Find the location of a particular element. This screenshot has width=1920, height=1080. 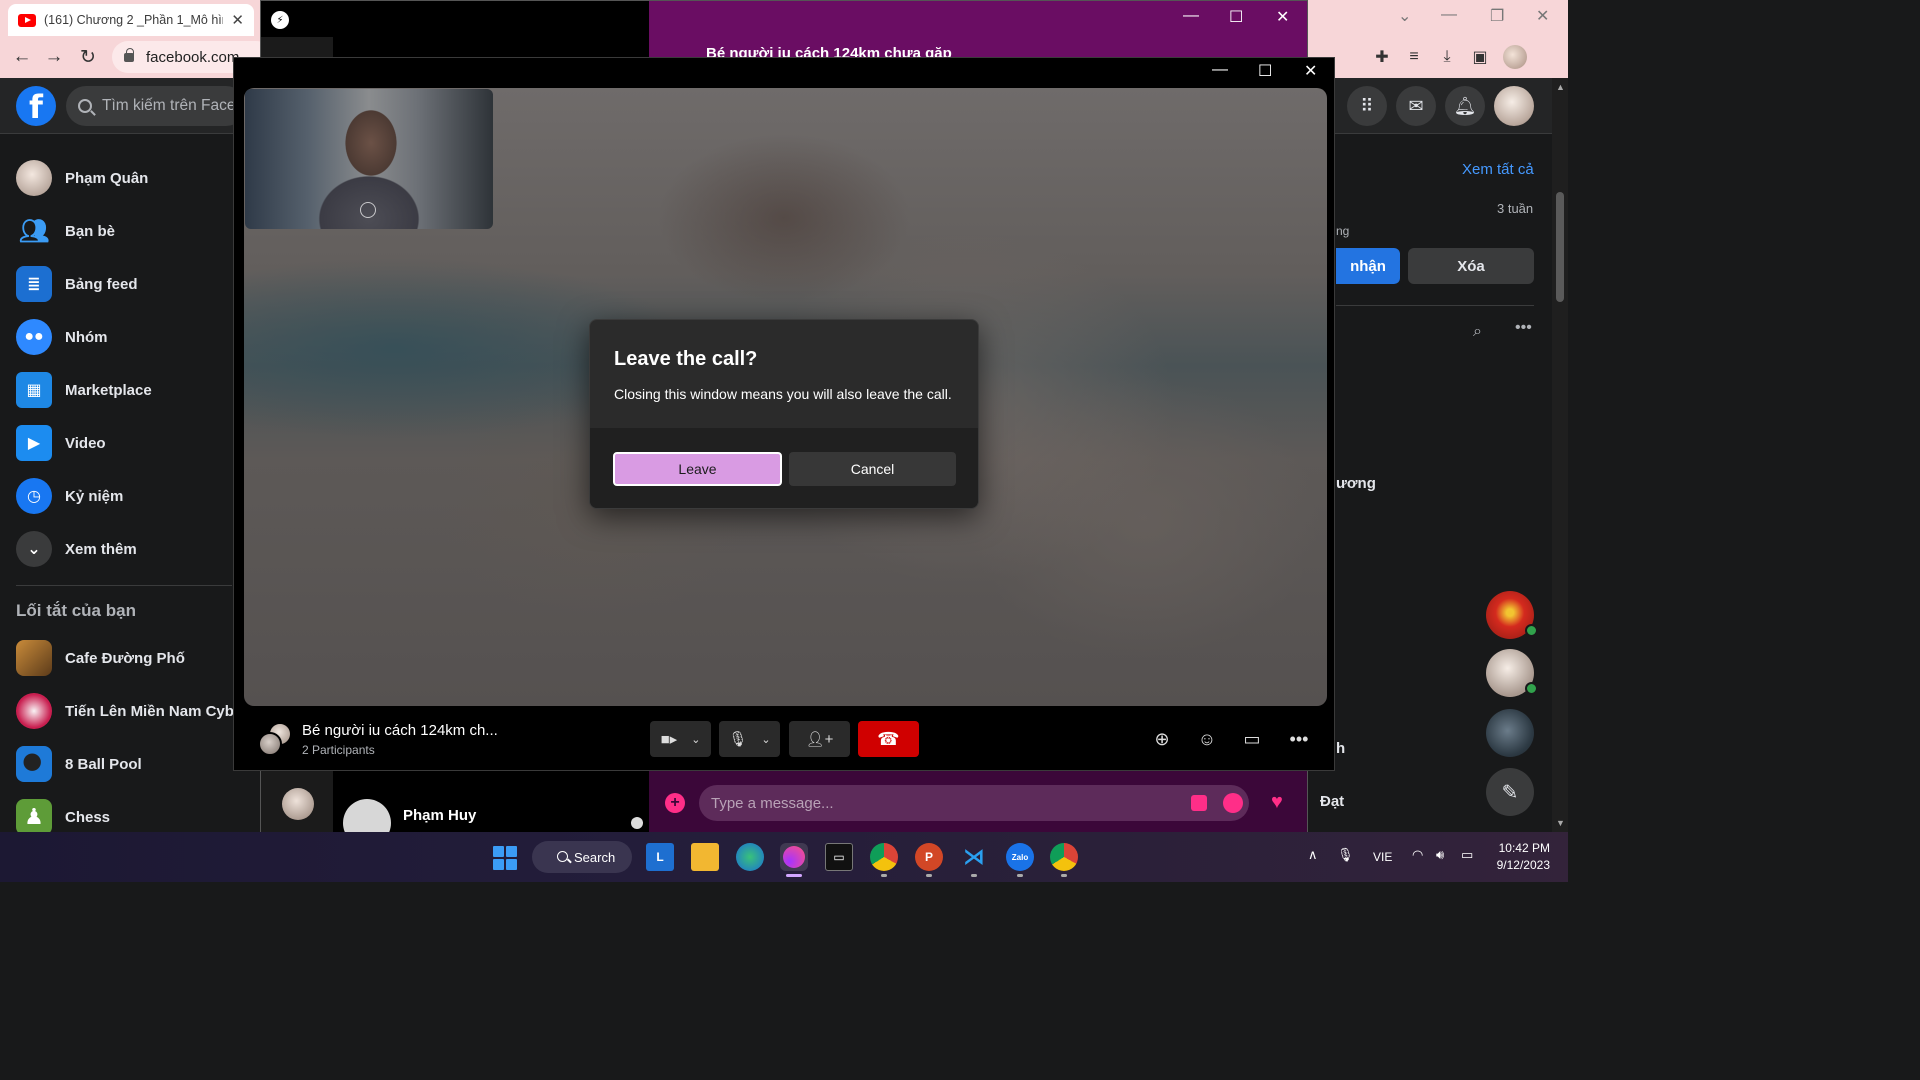

camera-toggle-button: ■▸ ⌄ is located at coordinates (680, 739).